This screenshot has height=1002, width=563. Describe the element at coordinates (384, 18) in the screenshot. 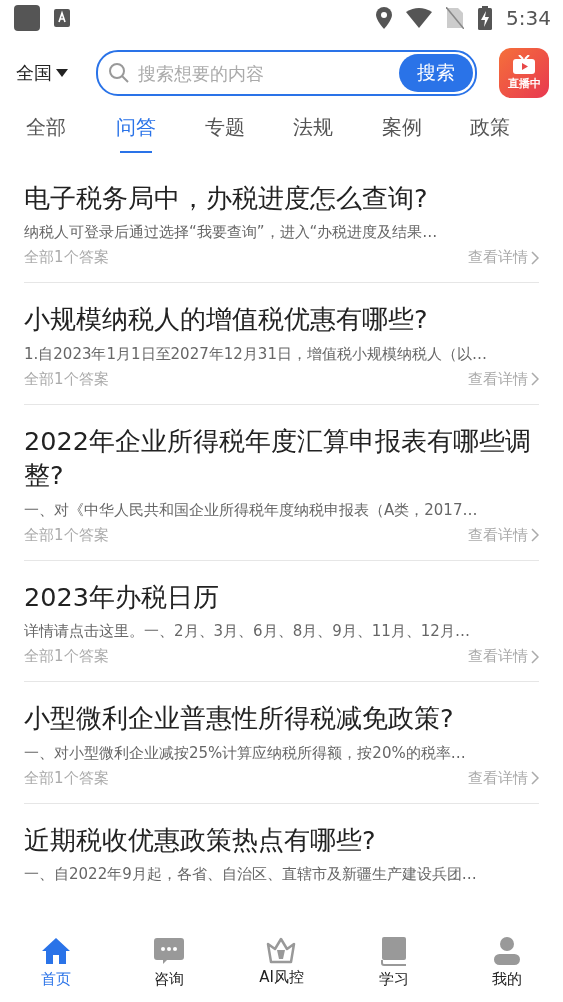

I see `location-icon` at that location.